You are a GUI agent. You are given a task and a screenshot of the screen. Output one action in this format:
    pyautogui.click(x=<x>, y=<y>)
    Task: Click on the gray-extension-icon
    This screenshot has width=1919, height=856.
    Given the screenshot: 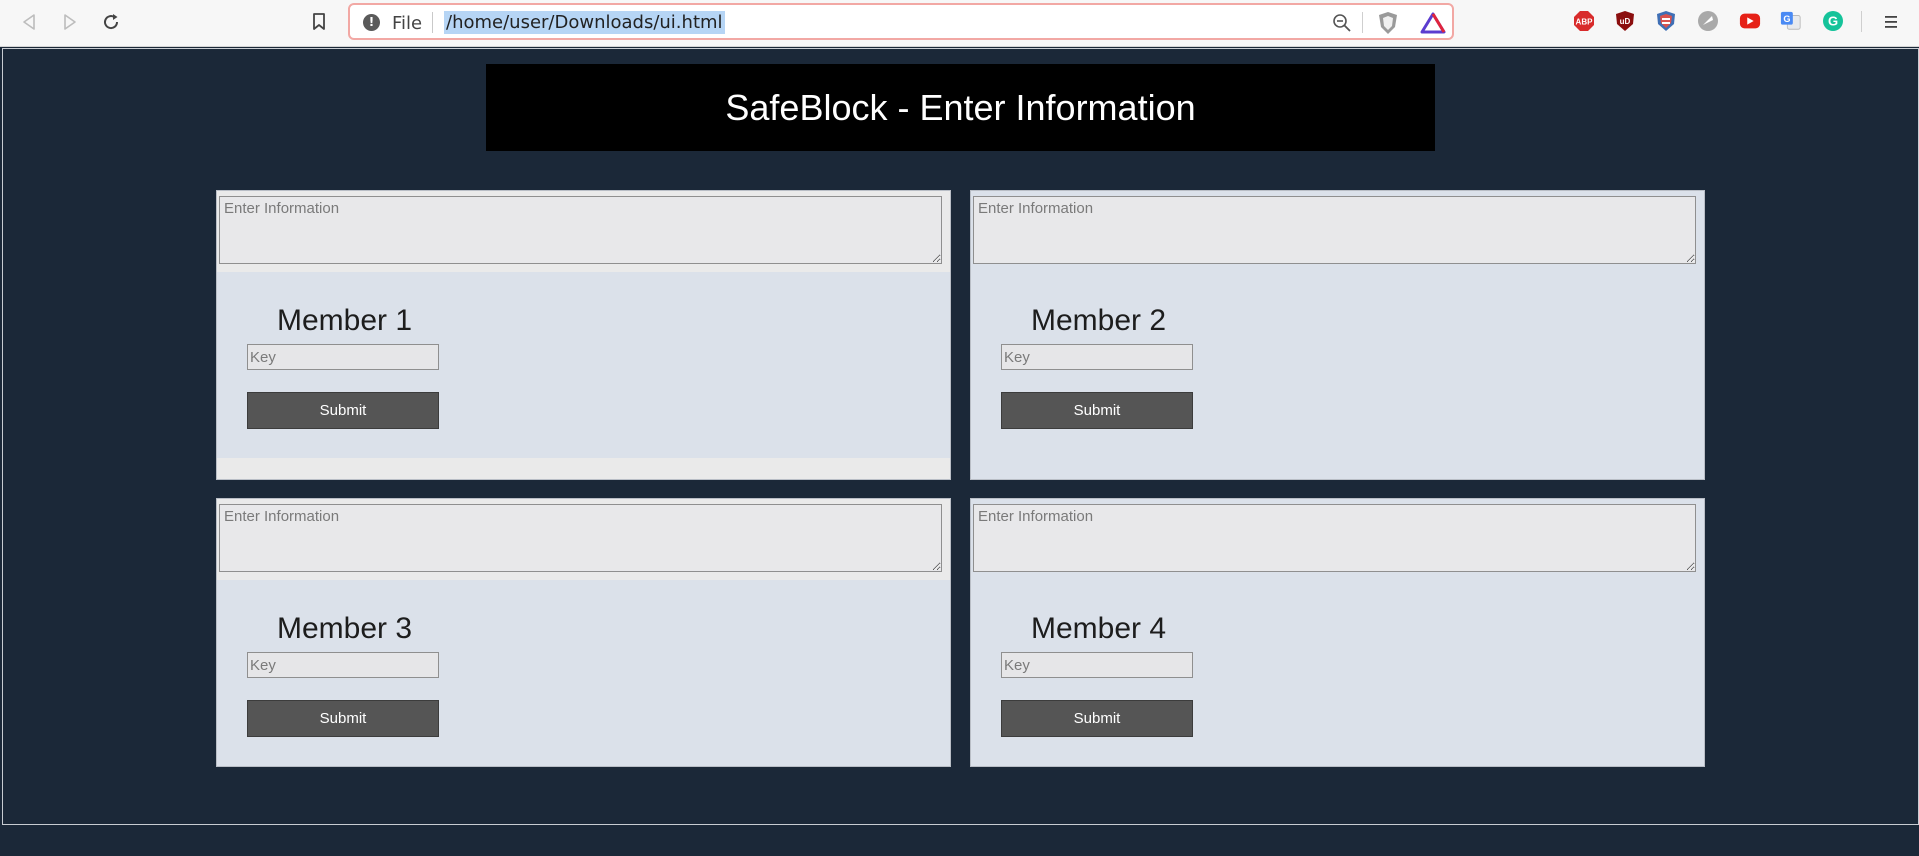 What is the action you would take?
    pyautogui.click(x=1708, y=21)
    